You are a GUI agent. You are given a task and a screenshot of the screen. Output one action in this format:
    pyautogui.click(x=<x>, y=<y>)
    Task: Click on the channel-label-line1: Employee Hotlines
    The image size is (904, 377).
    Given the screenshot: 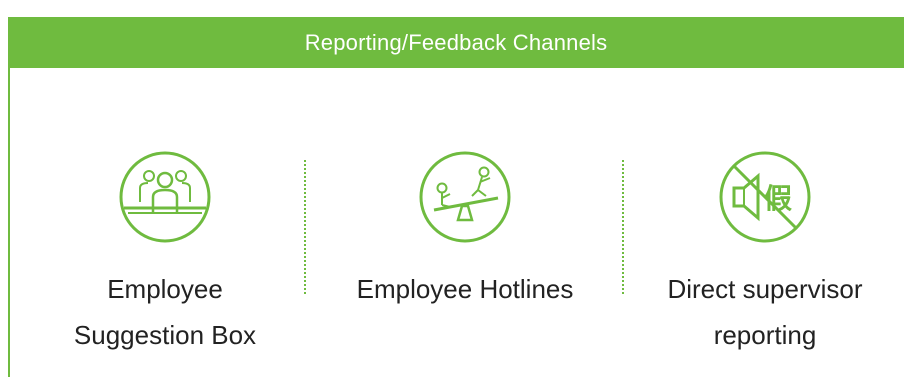 What is the action you would take?
    pyautogui.click(x=465, y=289)
    